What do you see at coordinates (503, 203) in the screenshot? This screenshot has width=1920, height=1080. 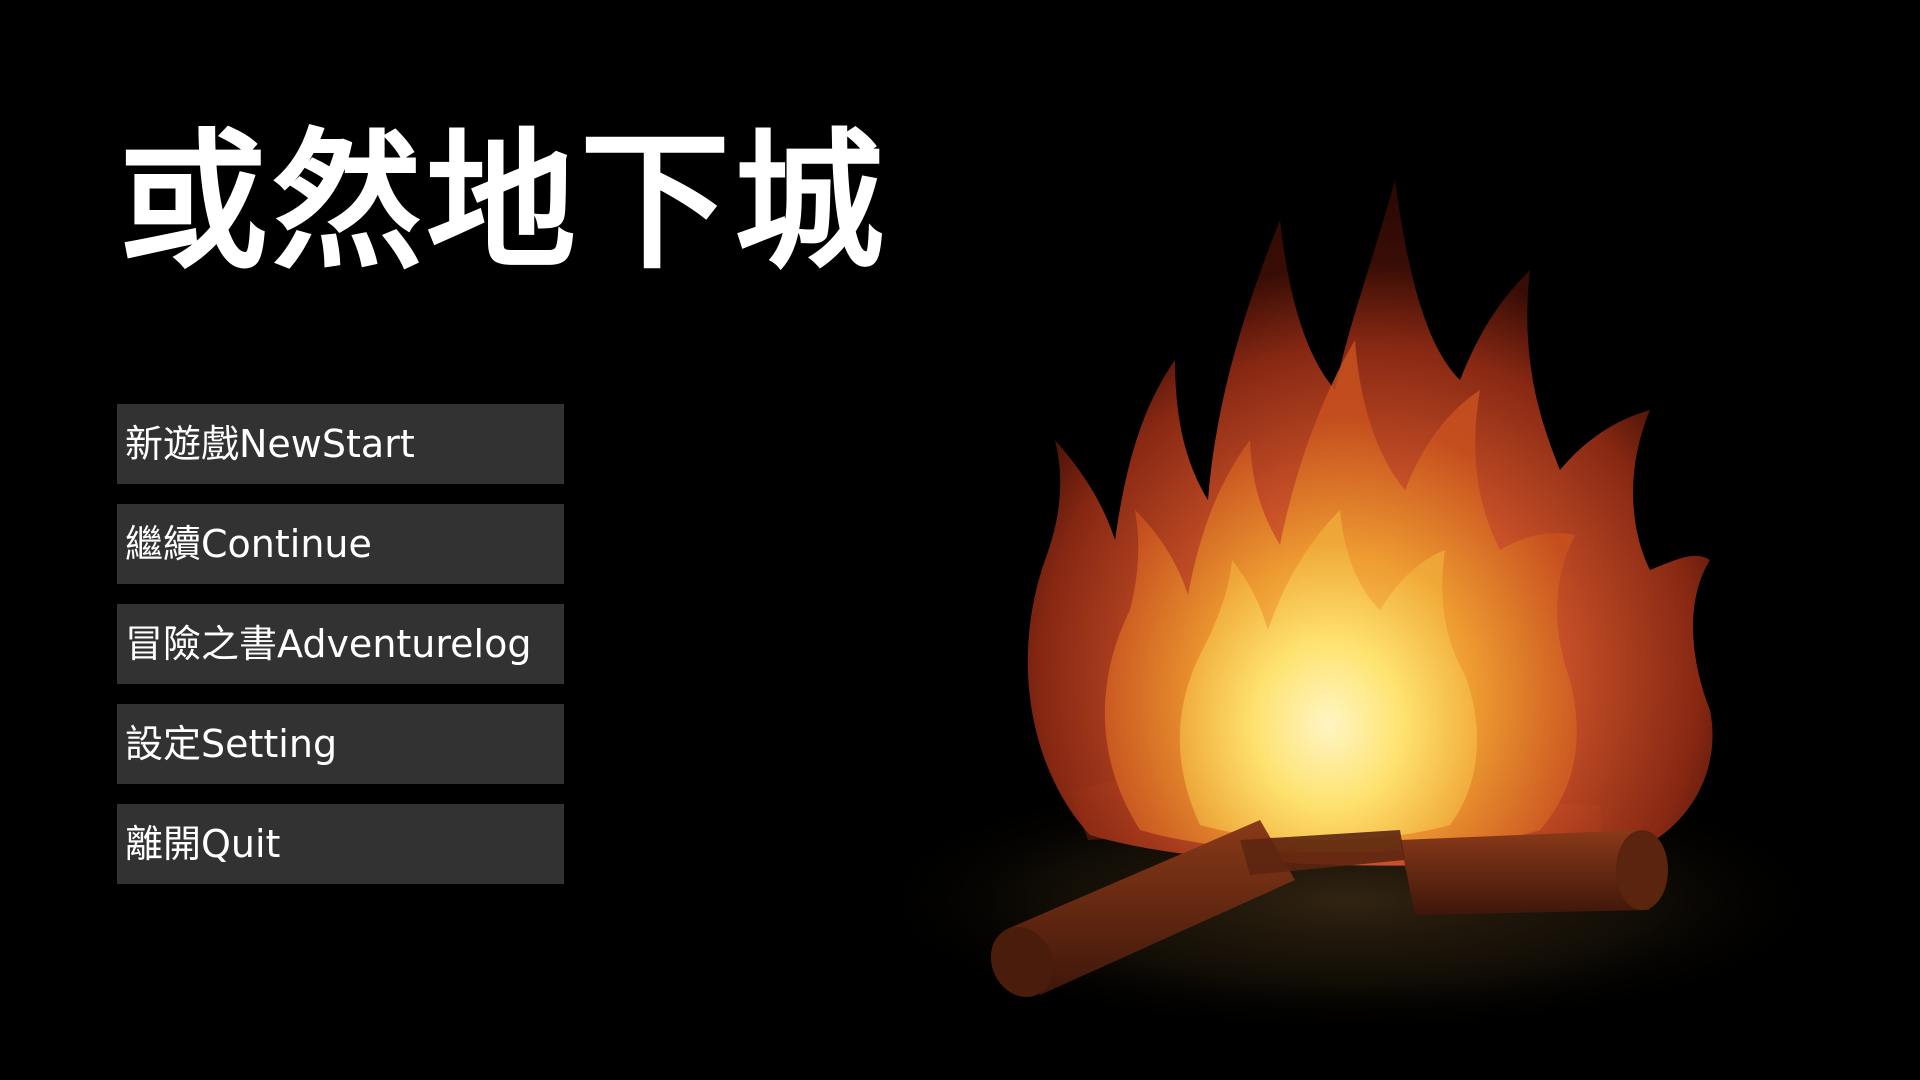 I see `game-title: 或然地下城` at bounding box center [503, 203].